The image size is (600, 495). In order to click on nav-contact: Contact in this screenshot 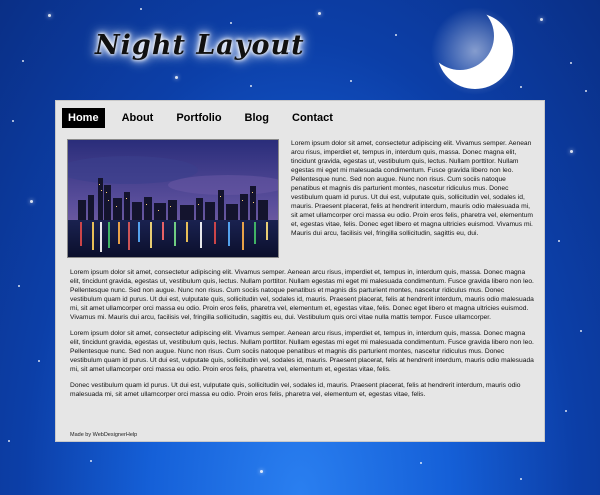, I will do `click(312, 118)`.